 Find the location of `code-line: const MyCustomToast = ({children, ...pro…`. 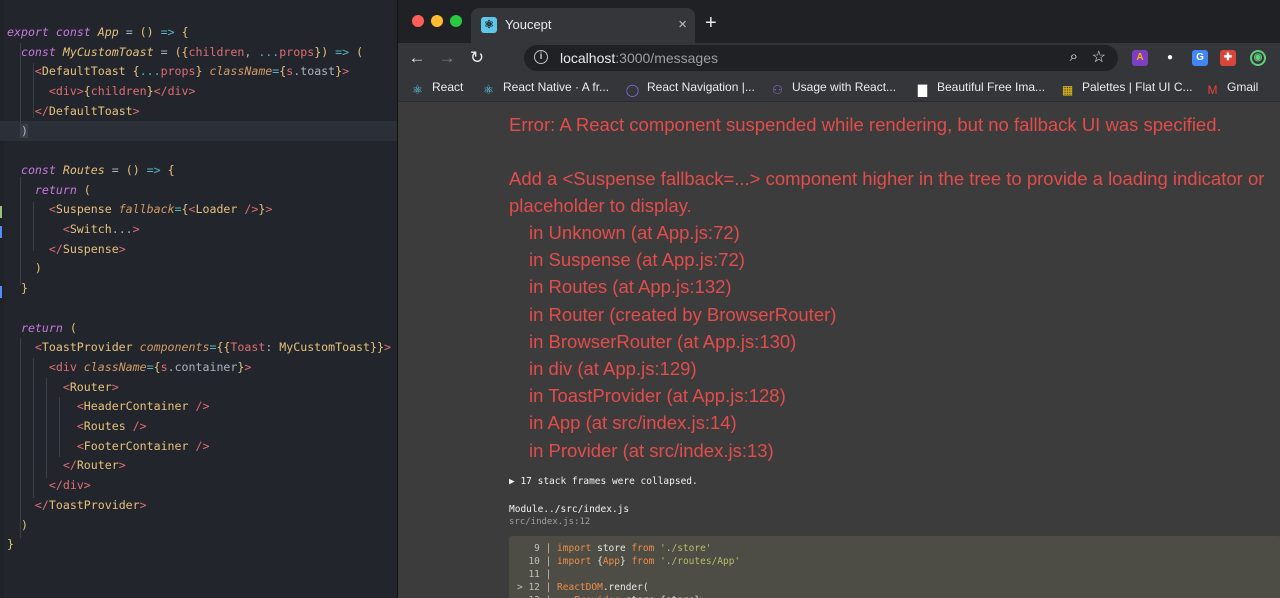

code-line: const MyCustomToast = ({children, ...pro… is located at coordinates (198, 52).